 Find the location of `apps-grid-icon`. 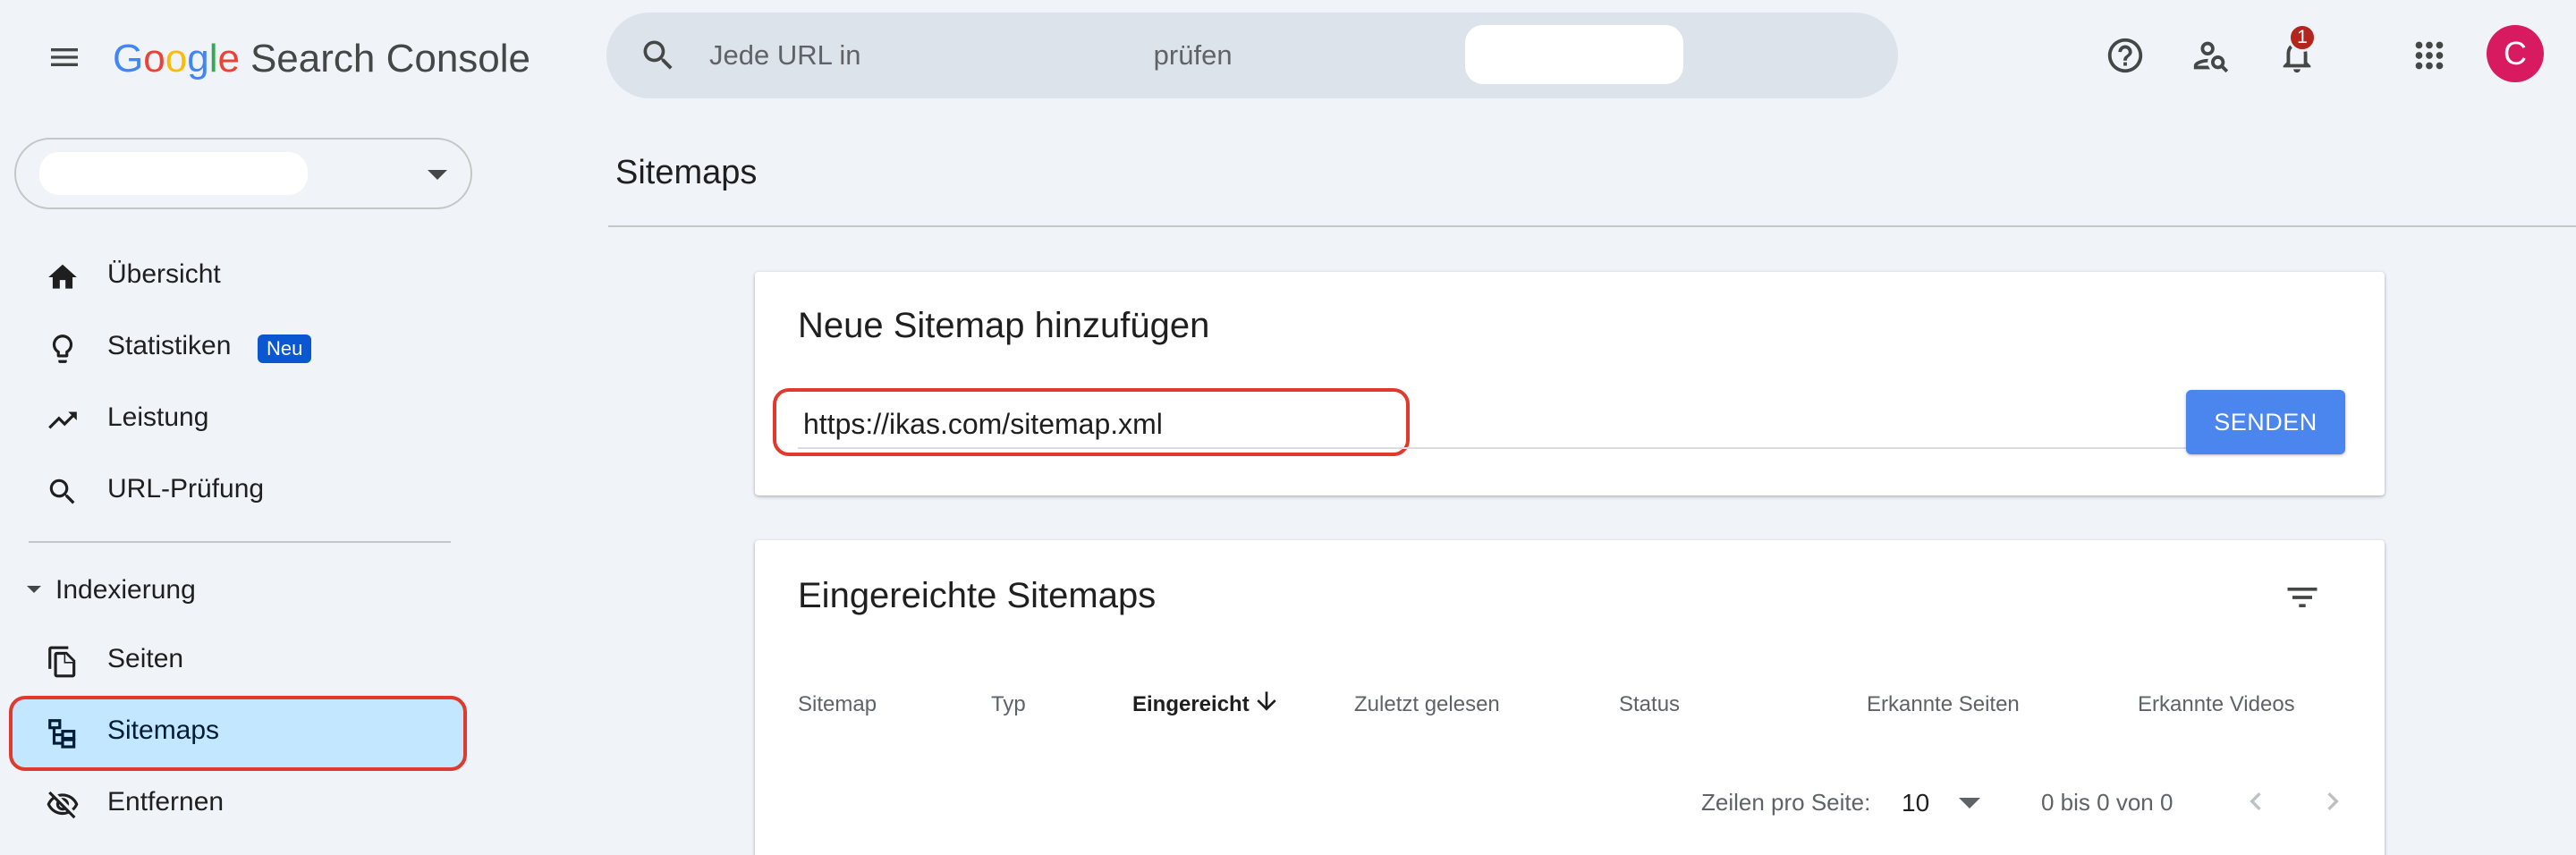

apps-grid-icon is located at coordinates (2429, 56).